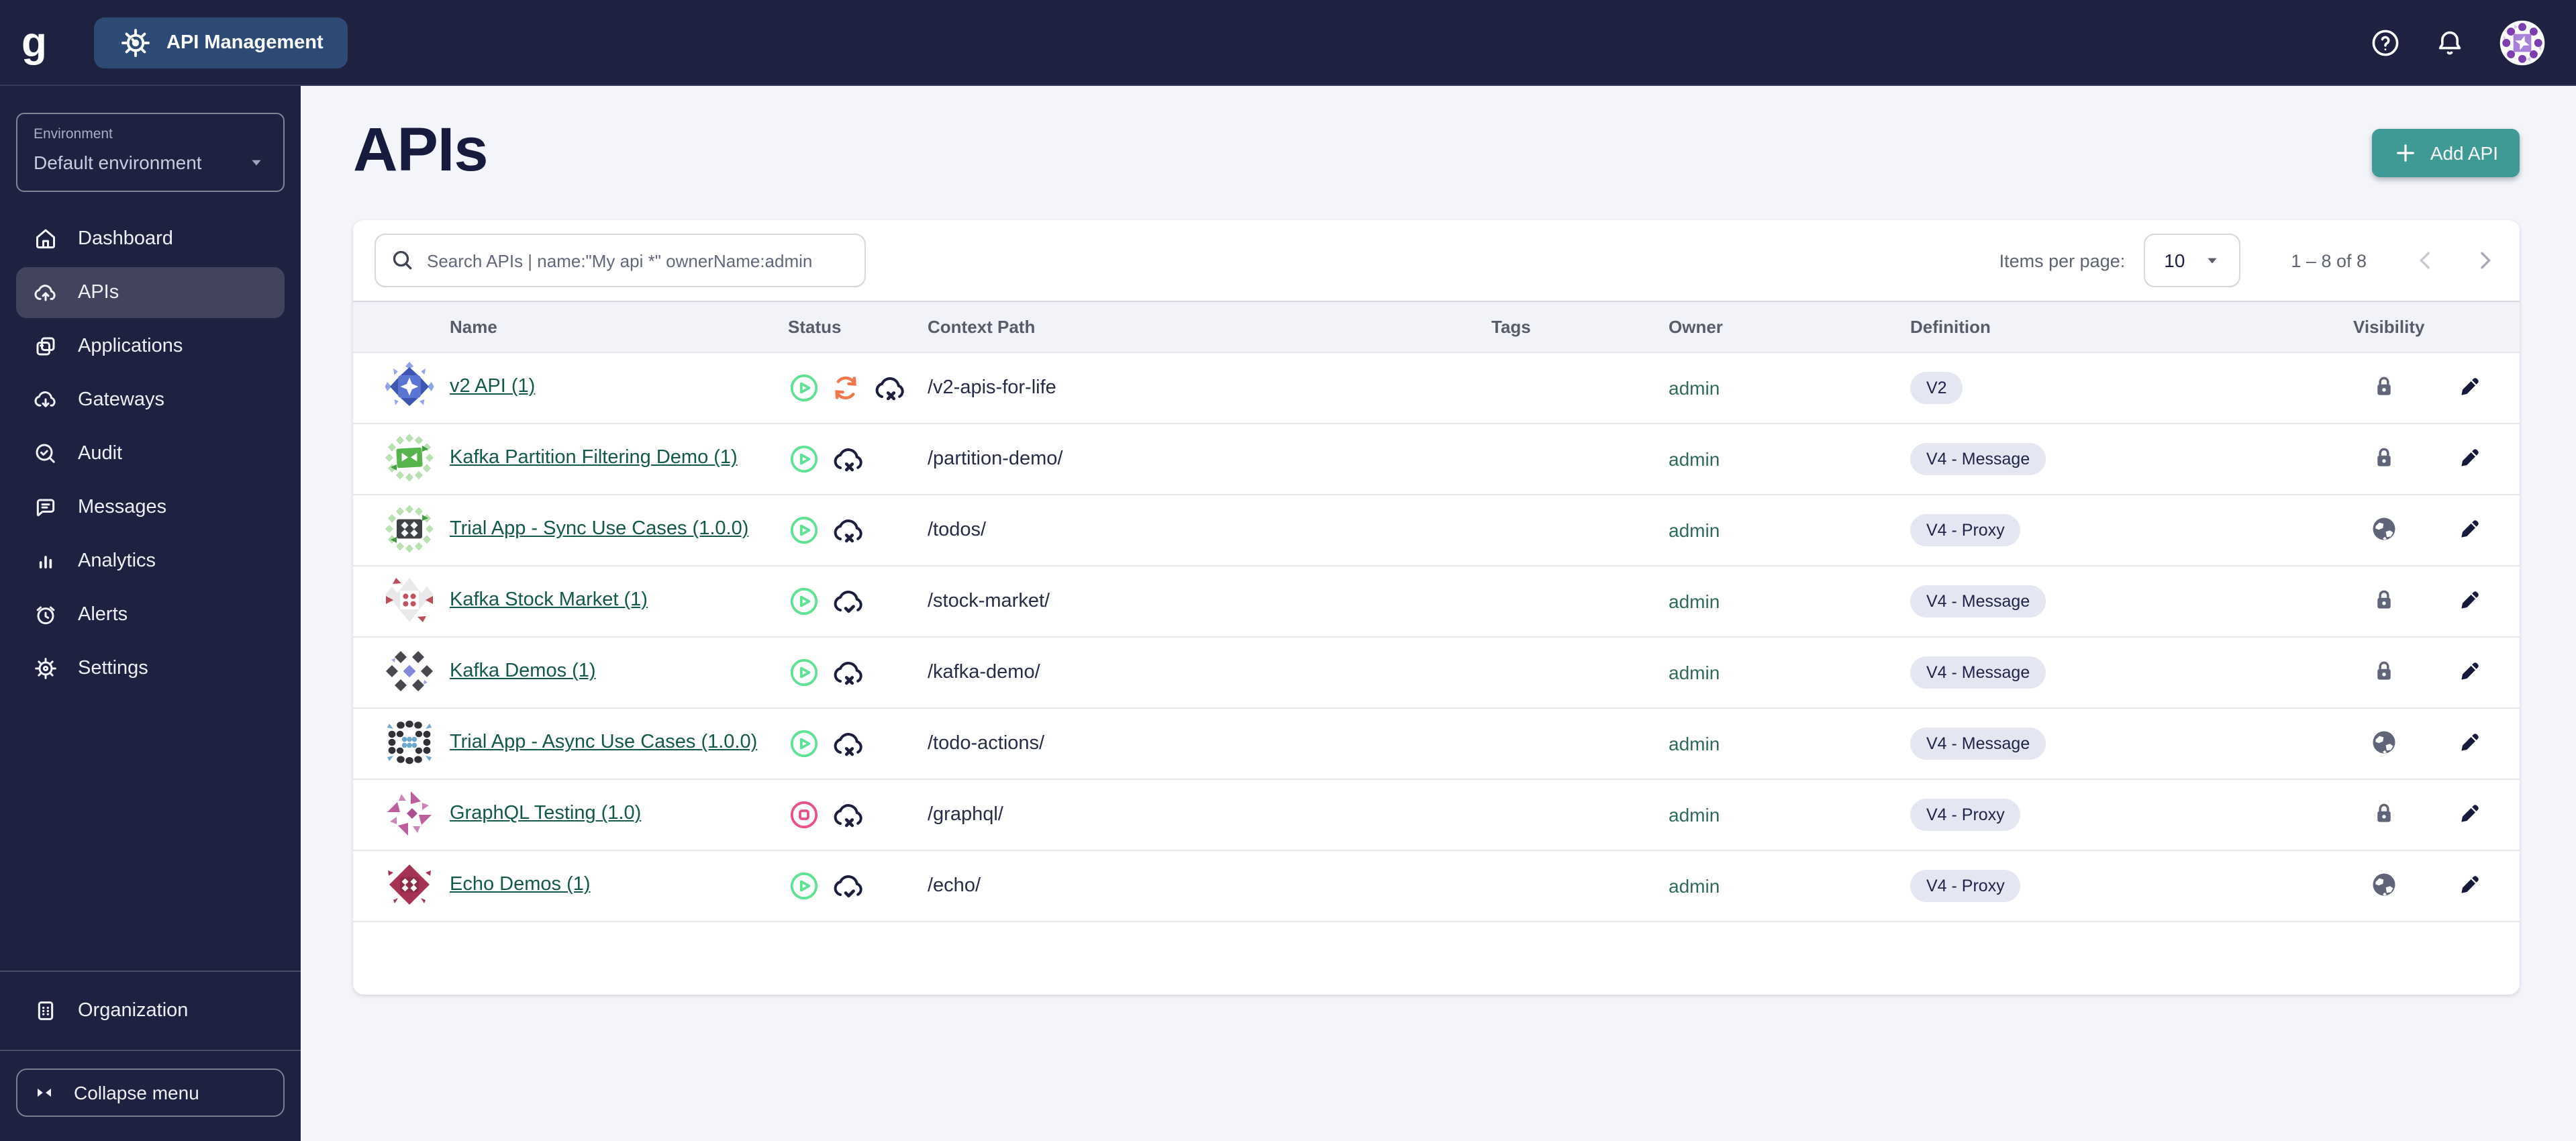 The image size is (2576, 1141). Describe the element at coordinates (1209, 743) in the screenshot. I see `api-context-path: /todo-actions/` at that location.